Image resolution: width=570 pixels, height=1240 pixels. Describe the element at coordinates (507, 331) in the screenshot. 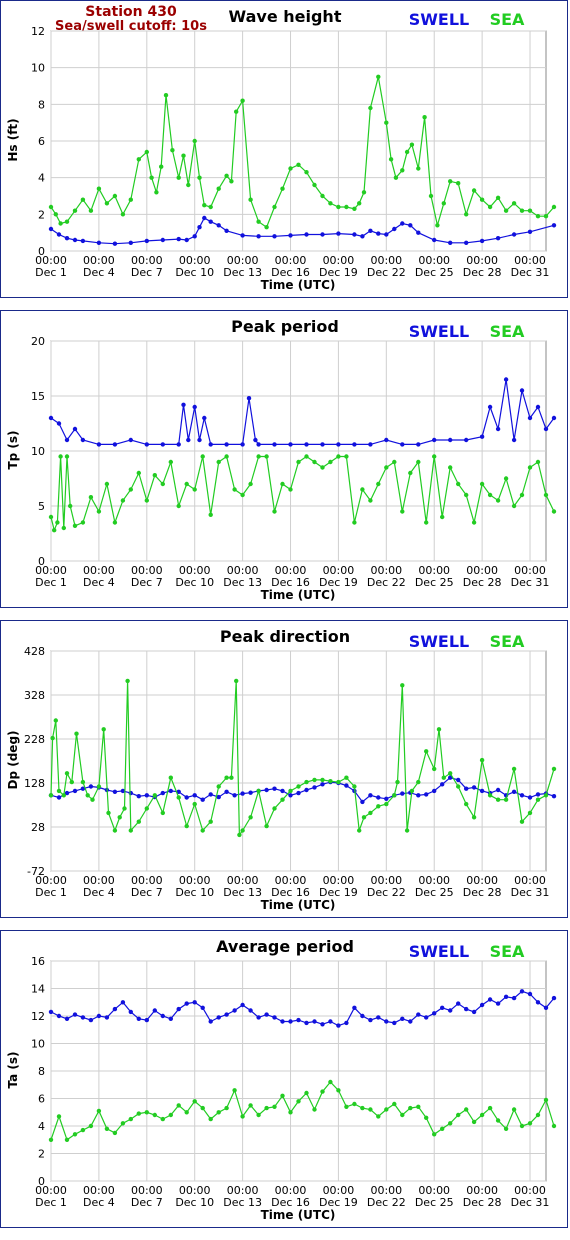

I see `legend-sea: SEA` at that location.